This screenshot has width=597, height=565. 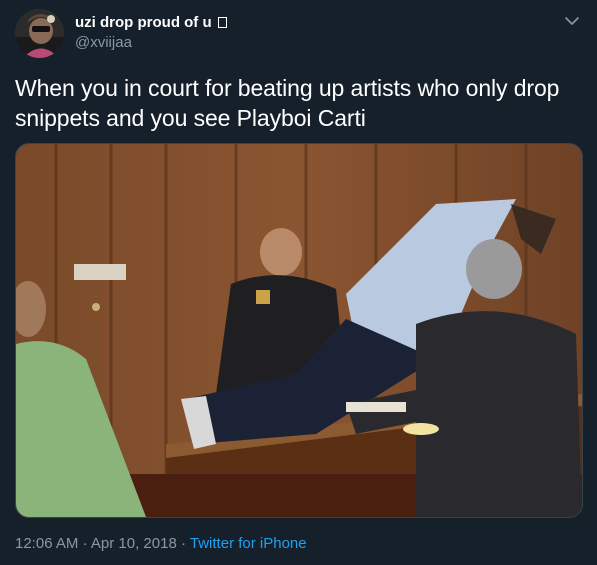 I want to click on user-handle: @xviijaa, so click(x=103, y=42).